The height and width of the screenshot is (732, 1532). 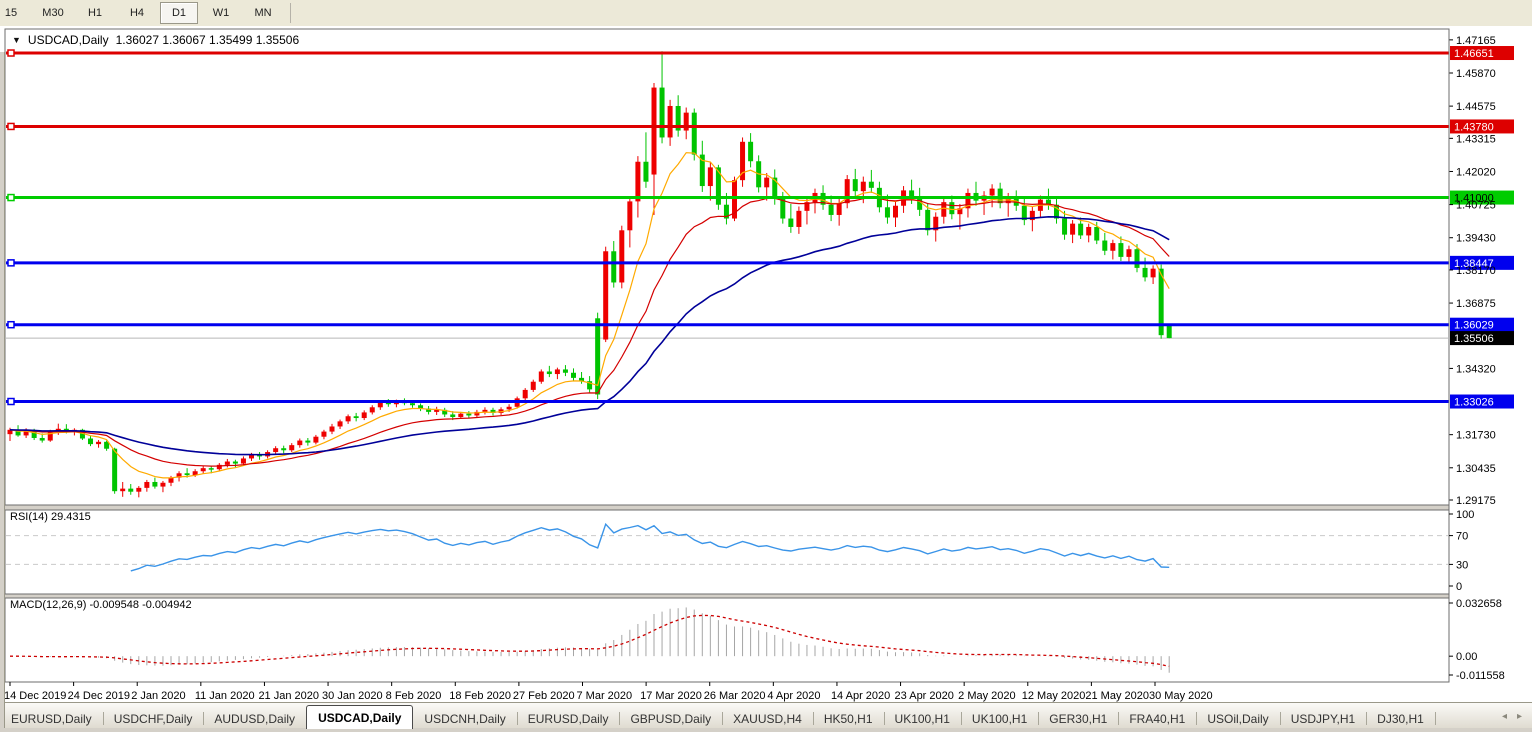 What do you see at coordinates (154, 718) in the screenshot?
I see `tab-usdchf-daily: USDCHF,Daily` at bounding box center [154, 718].